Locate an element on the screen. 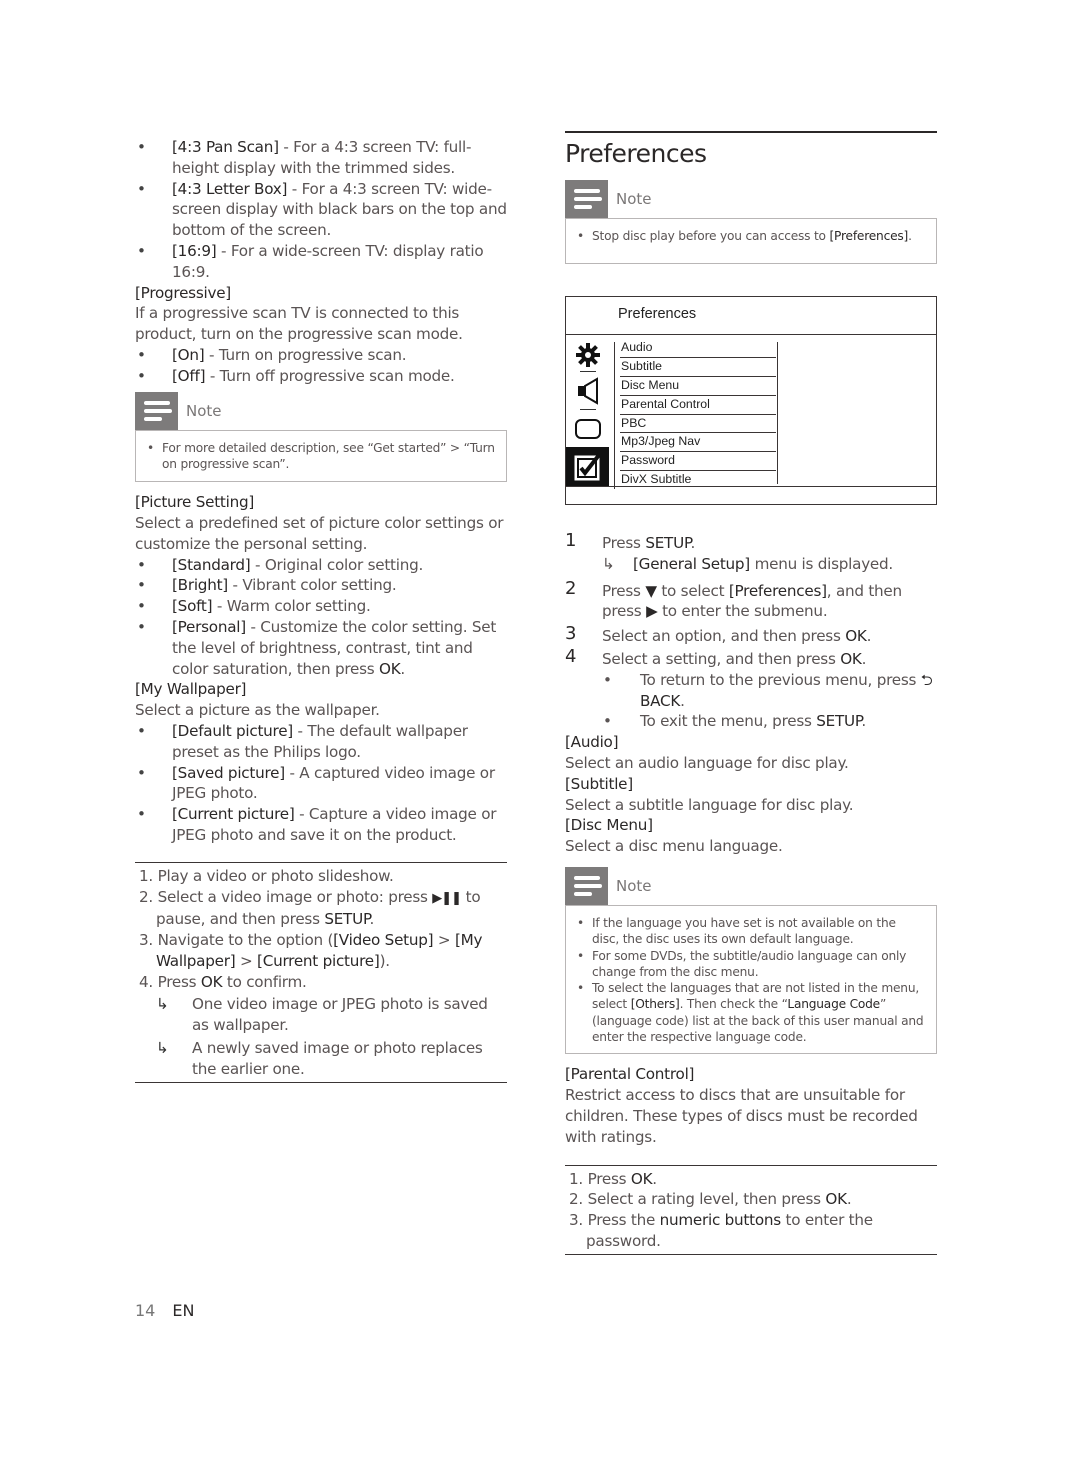 The height and width of the screenshot is (1460, 1080). osd-item-audio: Audio is located at coordinates (698, 348).